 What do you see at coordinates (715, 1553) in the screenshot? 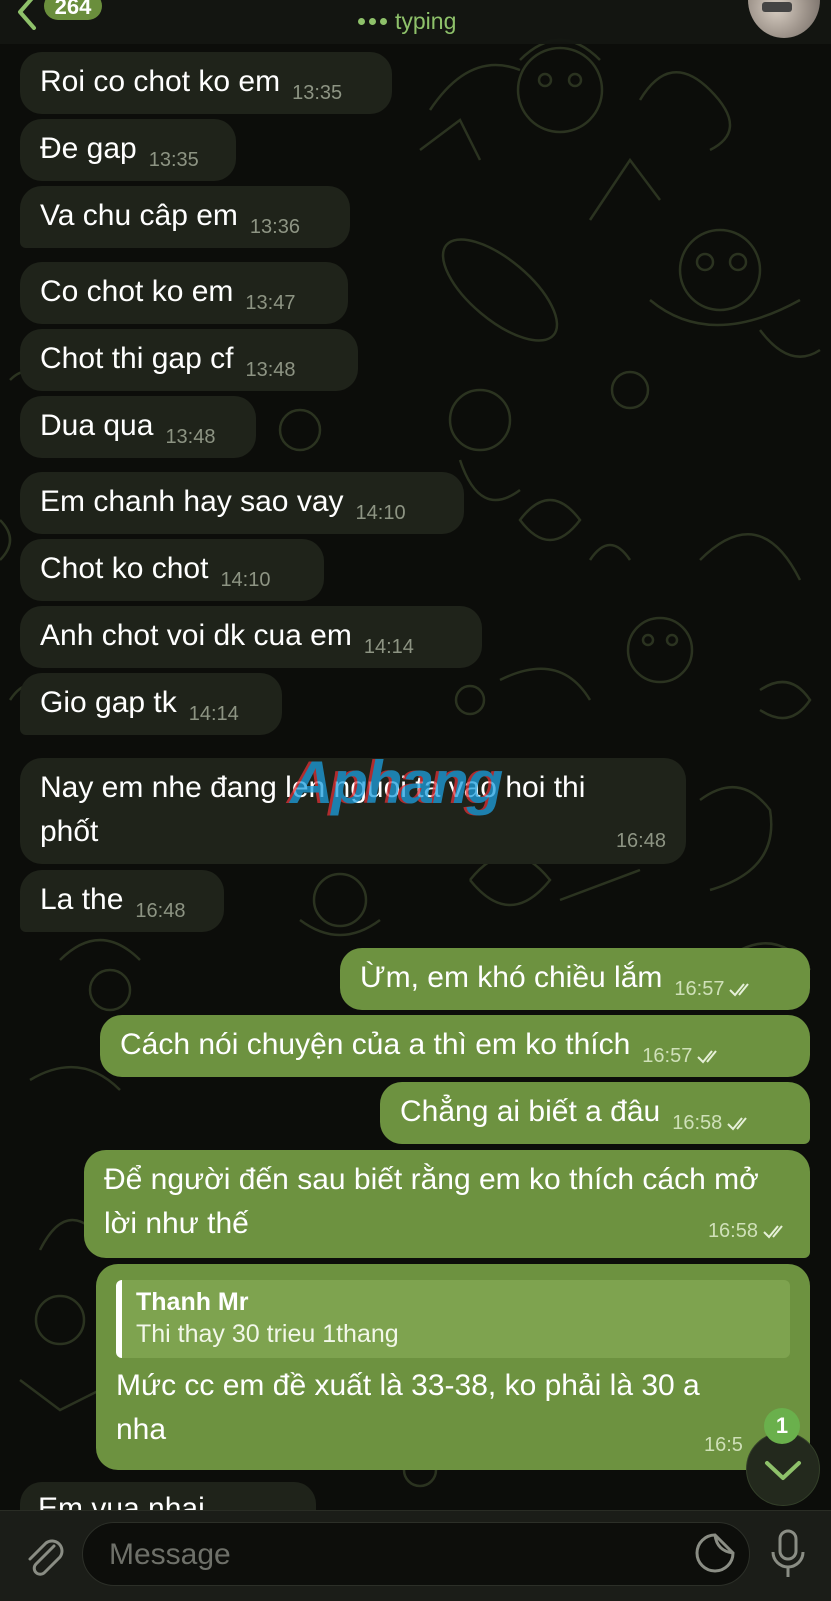
I see `sticker-icon` at bounding box center [715, 1553].